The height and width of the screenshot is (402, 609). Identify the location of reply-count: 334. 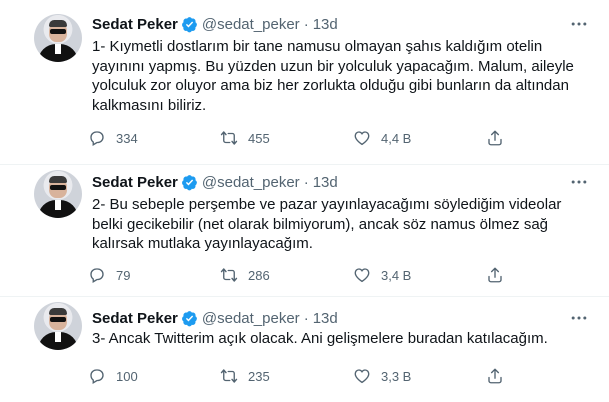
(127, 138).